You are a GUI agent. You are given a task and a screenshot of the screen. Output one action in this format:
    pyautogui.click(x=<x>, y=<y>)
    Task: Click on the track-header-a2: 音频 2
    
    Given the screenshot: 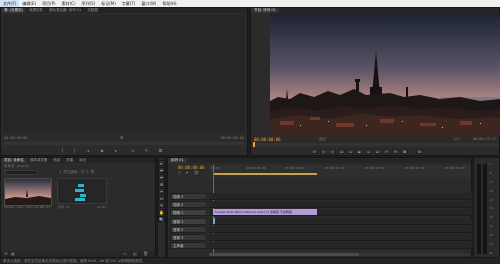 What is the action you would take?
    pyautogui.click(x=188, y=229)
    